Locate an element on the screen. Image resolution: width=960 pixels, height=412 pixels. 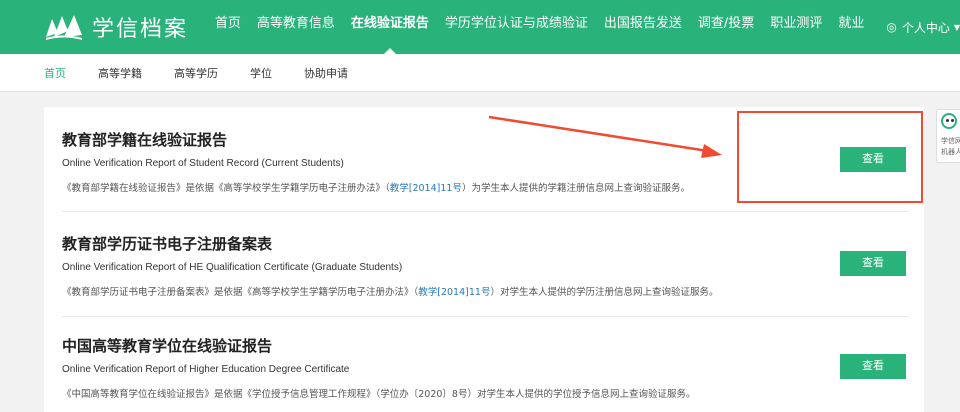
robot-label-line: 学信网 is located at coordinates (950, 141).